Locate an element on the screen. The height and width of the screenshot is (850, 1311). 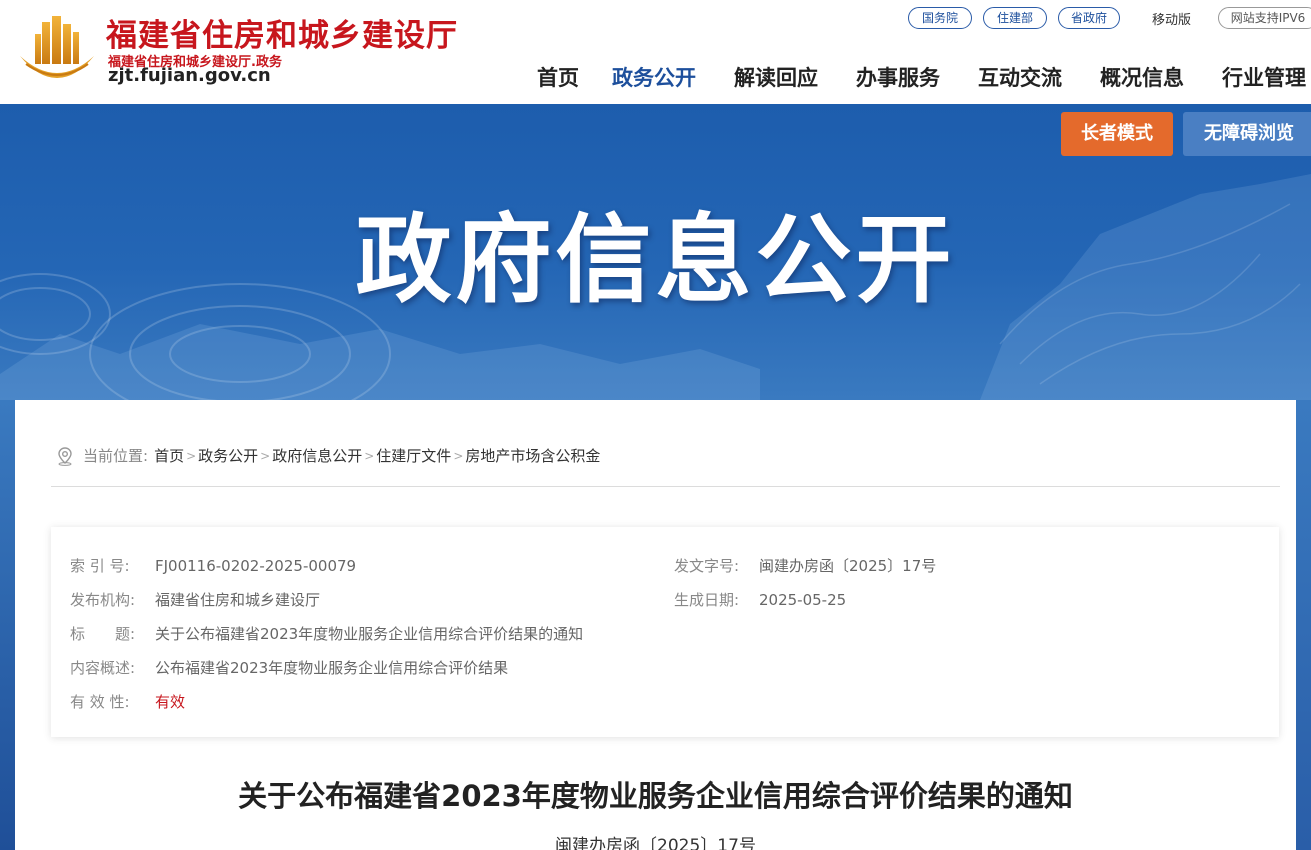
meta-summary-label: 内容概述: is located at coordinates (103, 668).